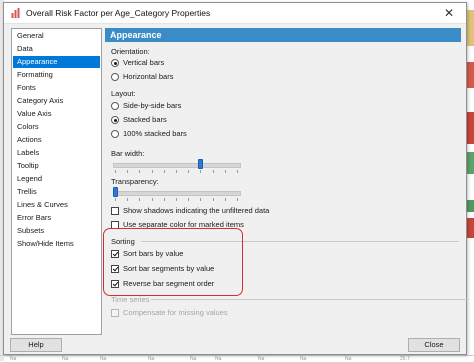 The width and height of the screenshot is (474, 362). I want to click on window-close-button: ✕, so click(449, 13).